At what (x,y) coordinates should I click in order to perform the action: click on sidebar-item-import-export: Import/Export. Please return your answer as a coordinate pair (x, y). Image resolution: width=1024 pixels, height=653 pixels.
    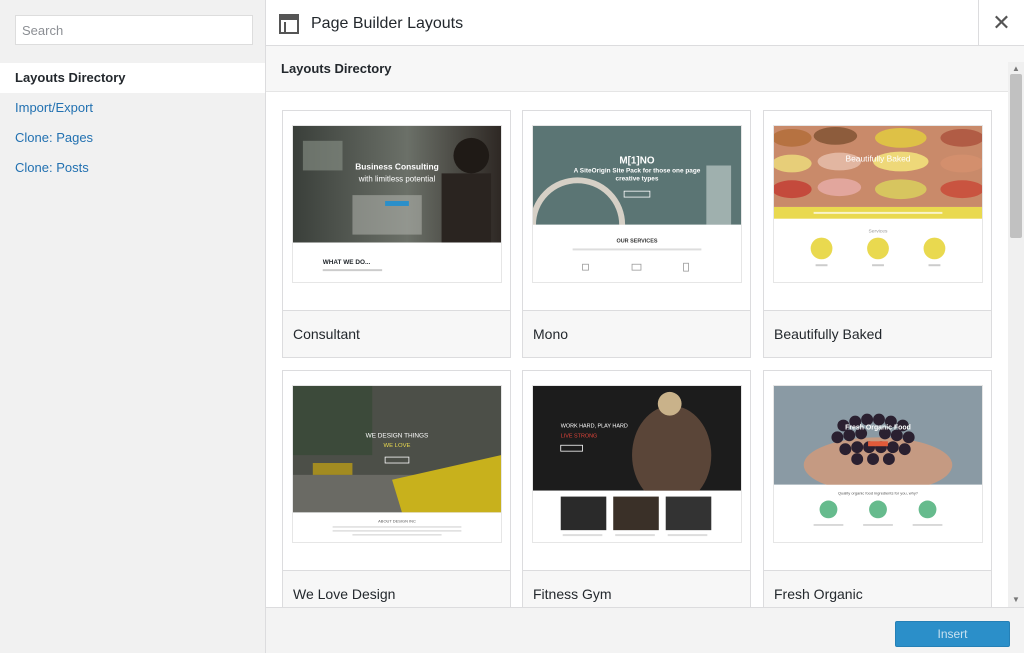
    Looking at the image, I should click on (132, 108).